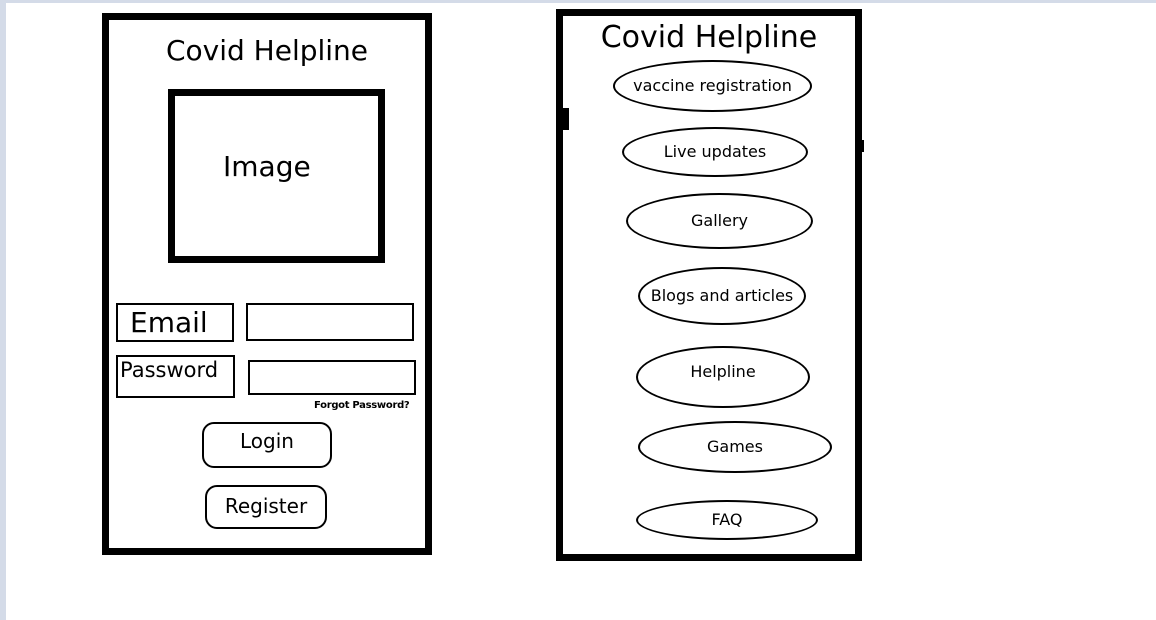  What do you see at coordinates (722, 296) in the screenshot?
I see `menu-item-blogs-and-articles: Blogs and articles` at bounding box center [722, 296].